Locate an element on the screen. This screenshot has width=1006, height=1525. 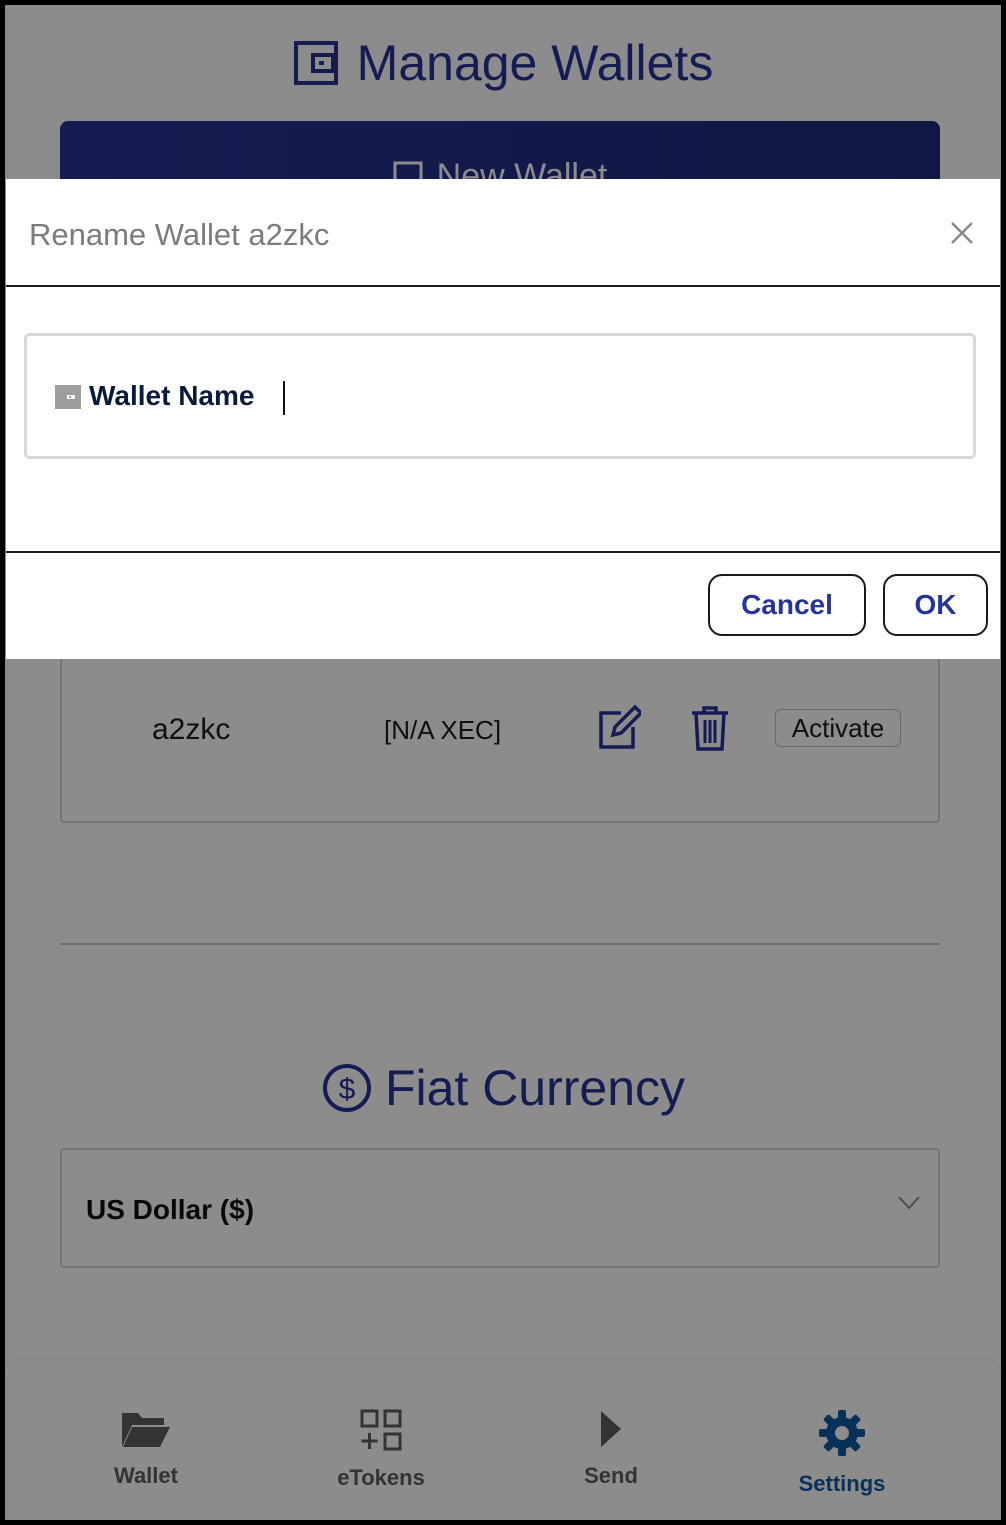
modal-footer: Cancel OK is located at coordinates (503, 605).